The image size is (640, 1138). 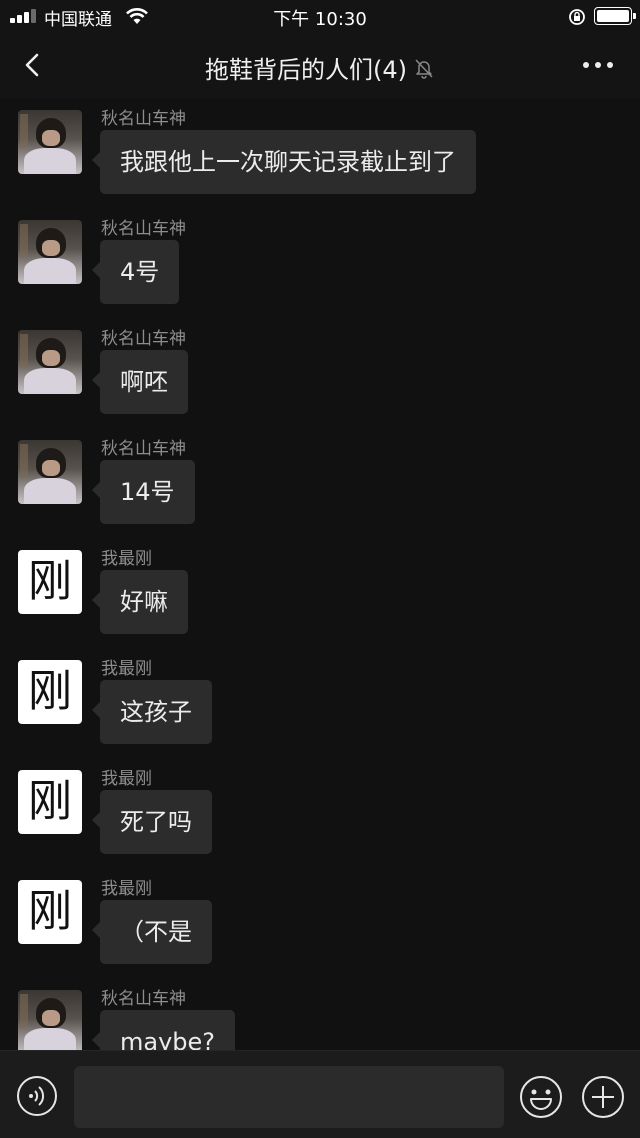 What do you see at coordinates (140, 602) in the screenshot?
I see `message-bubble: 好嘛` at bounding box center [140, 602].